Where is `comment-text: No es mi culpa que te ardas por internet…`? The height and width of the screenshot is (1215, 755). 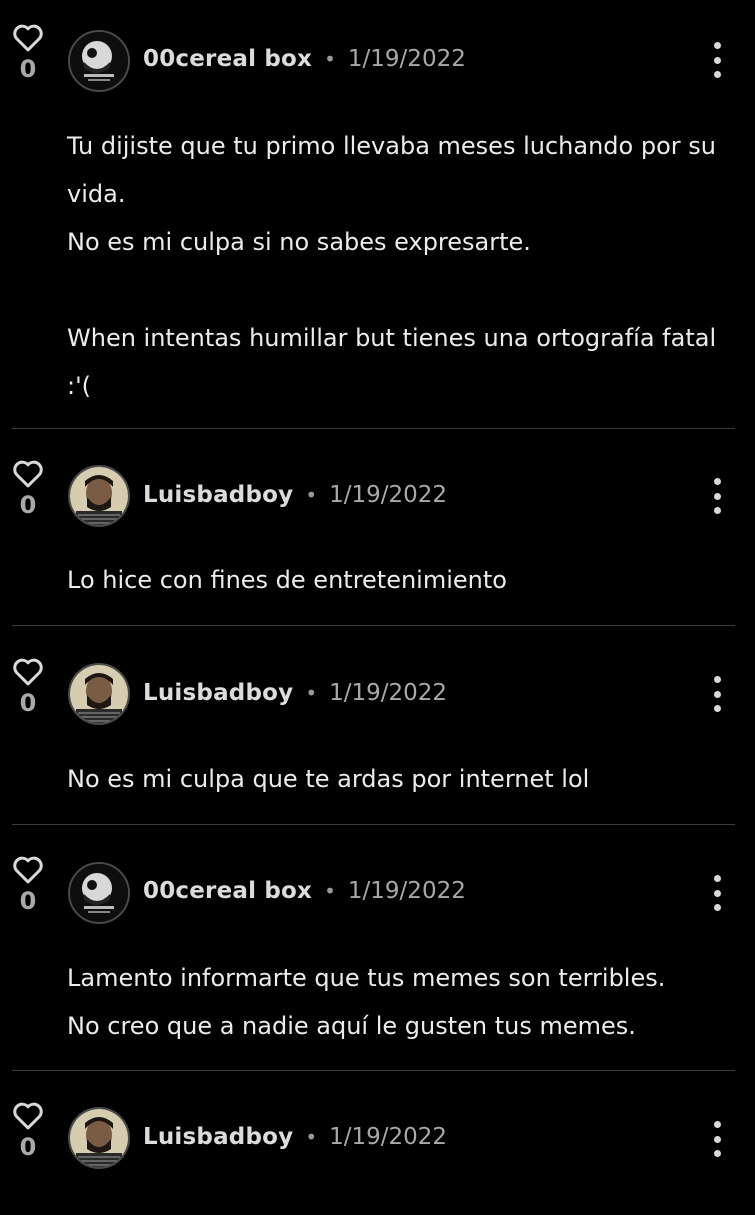 comment-text: No es mi culpa que te ardas por internet… is located at coordinates (328, 779).